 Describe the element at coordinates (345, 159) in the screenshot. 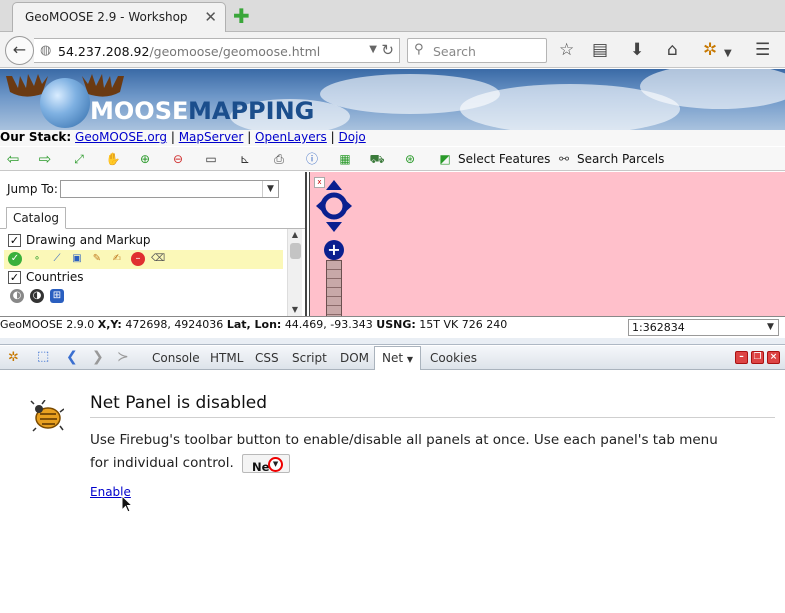

I see `layer-icon: ▦` at that location.